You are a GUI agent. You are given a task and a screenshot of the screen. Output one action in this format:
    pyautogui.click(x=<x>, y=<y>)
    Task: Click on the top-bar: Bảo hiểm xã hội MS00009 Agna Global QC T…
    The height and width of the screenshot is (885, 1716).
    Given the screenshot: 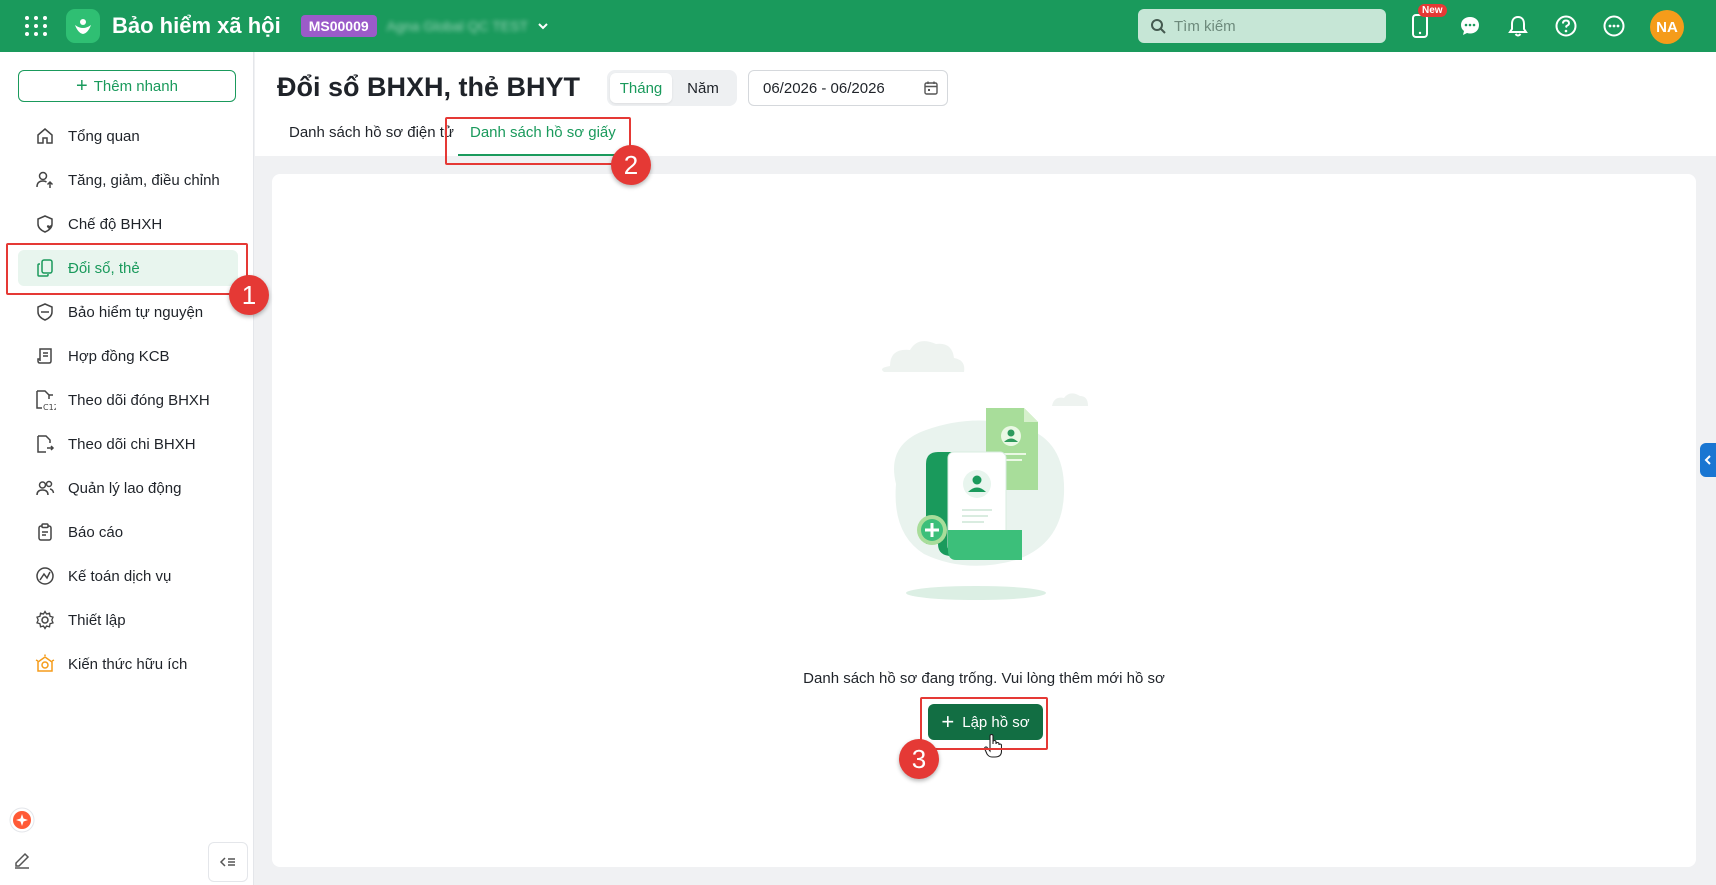 What is the action you would take?
    pyautogui.click(x=858, y=26)
    